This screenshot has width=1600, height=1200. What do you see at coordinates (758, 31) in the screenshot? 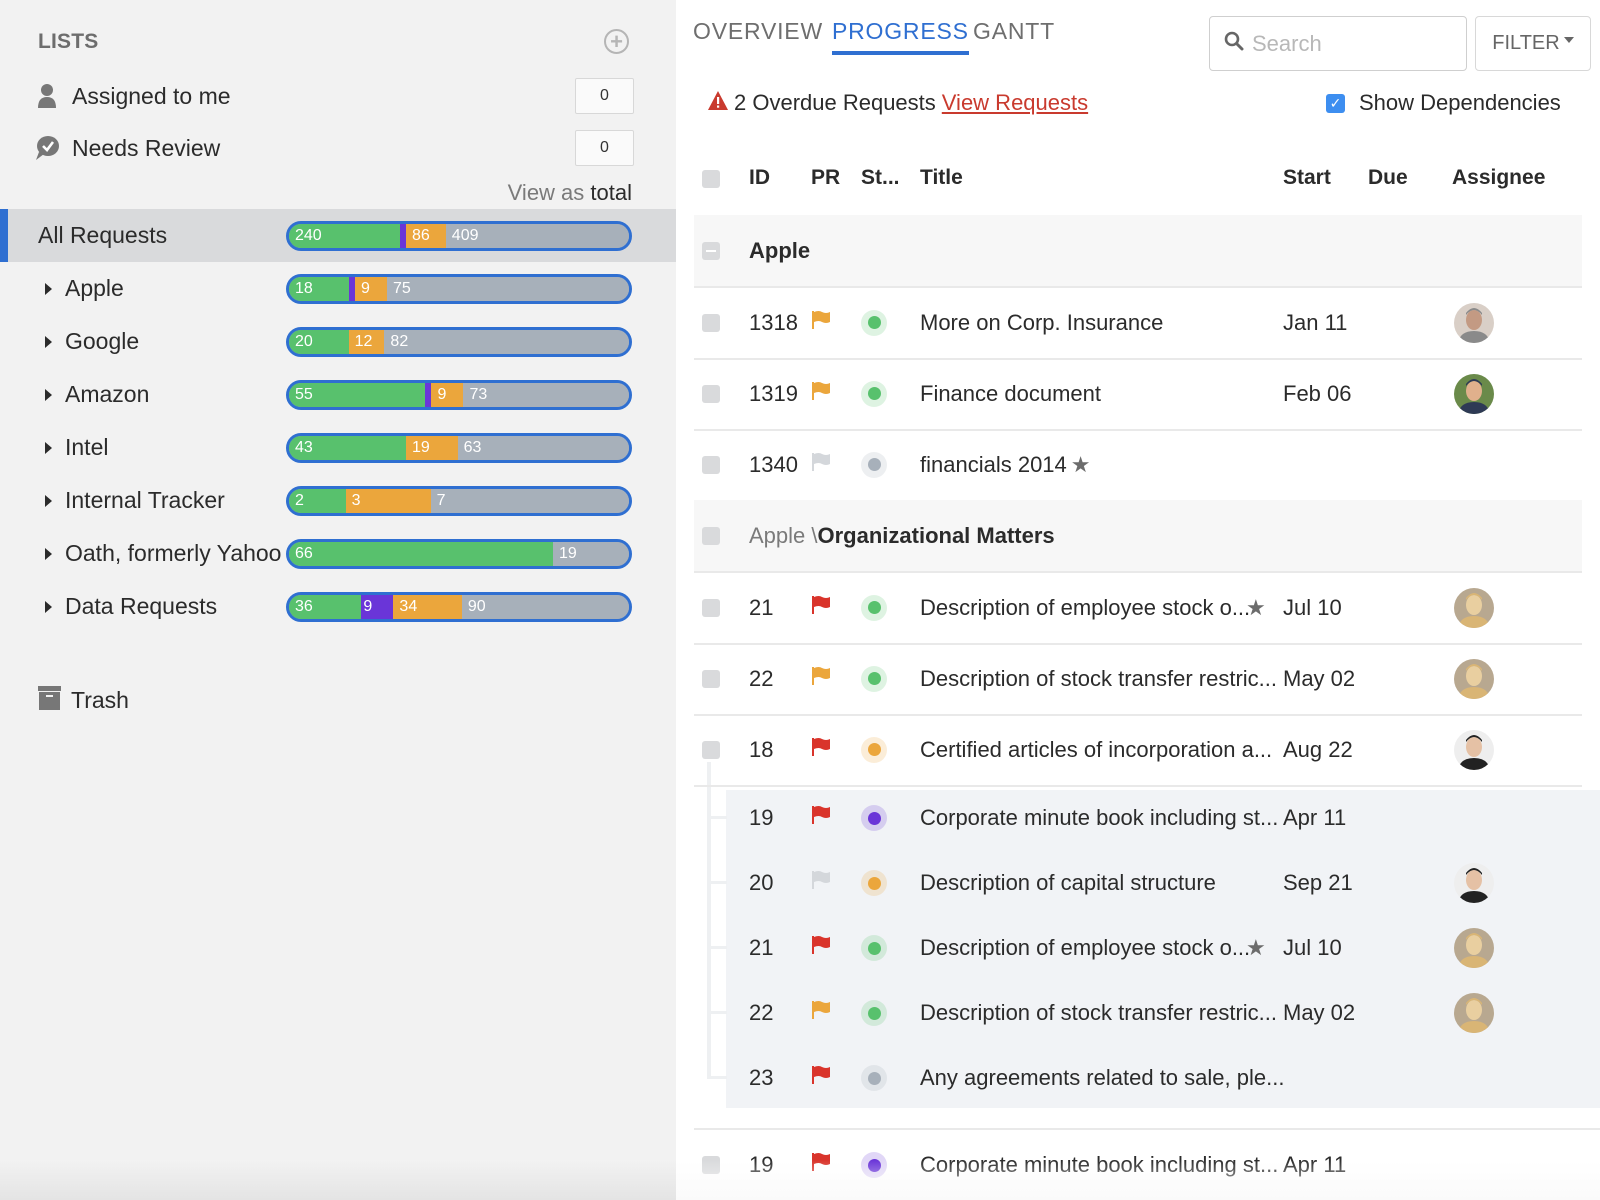
I see `tab-overview: OVERVIEW` at bounding box center [758, 31].